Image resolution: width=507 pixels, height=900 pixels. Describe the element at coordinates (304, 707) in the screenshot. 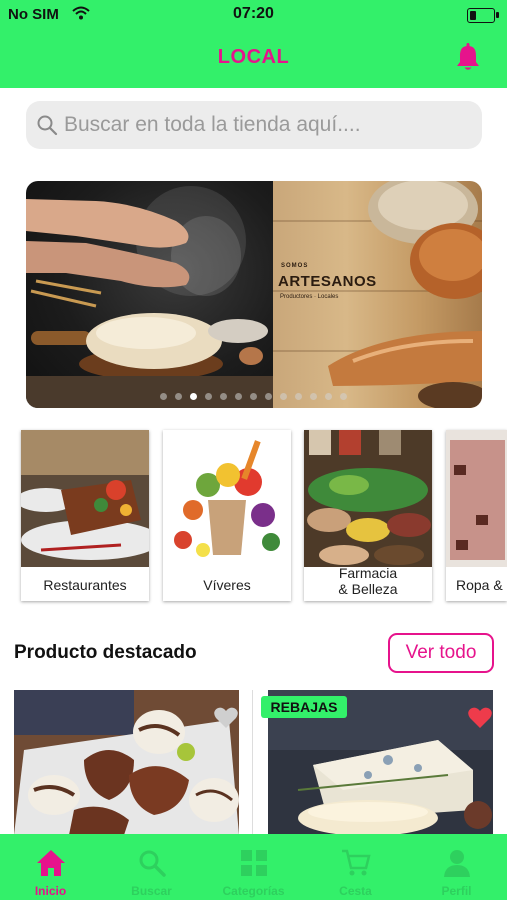

I see `sale-badge: REBAJAS` at that location.